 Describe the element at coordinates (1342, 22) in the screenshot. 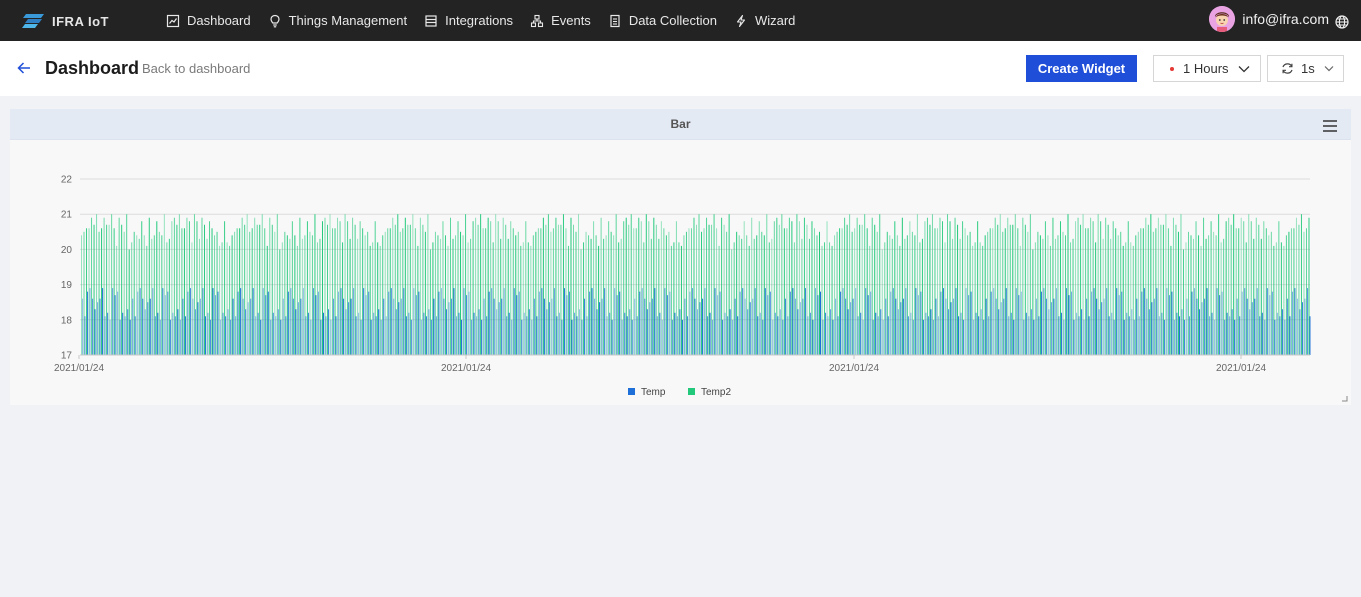

I see `globe-icon` at that location.